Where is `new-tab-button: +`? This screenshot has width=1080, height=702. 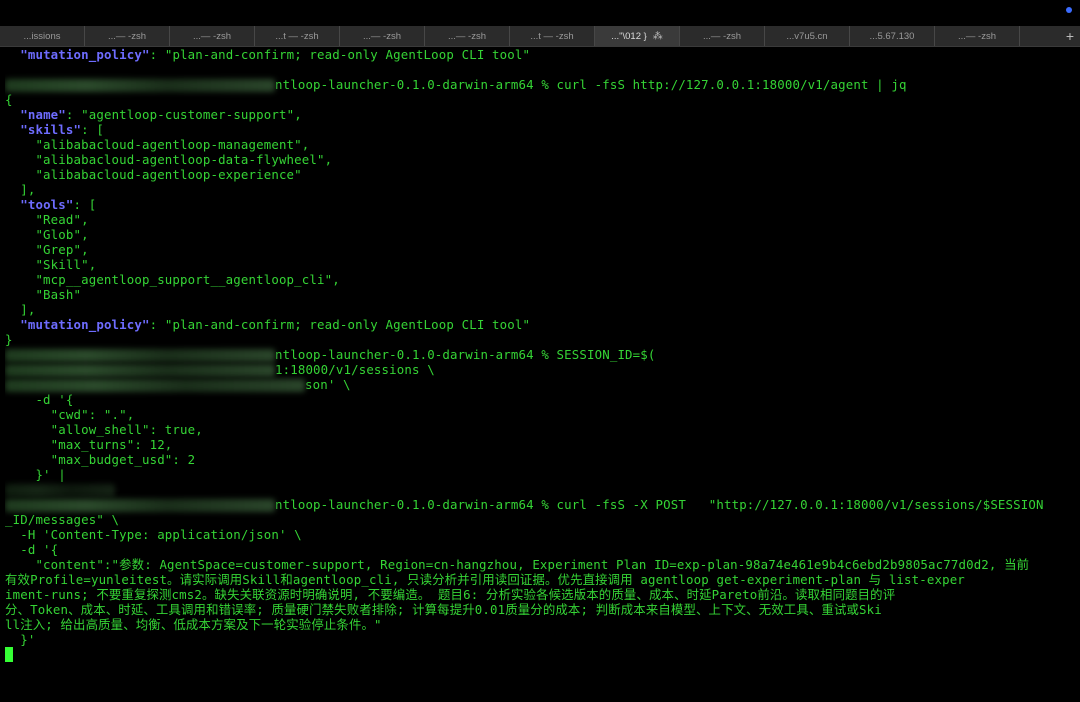
new-tab-button: + is located at coordinates (1050, 36).